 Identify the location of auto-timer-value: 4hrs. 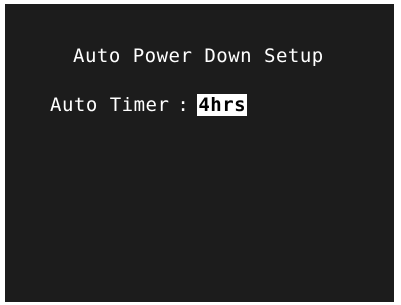
(222, 105).